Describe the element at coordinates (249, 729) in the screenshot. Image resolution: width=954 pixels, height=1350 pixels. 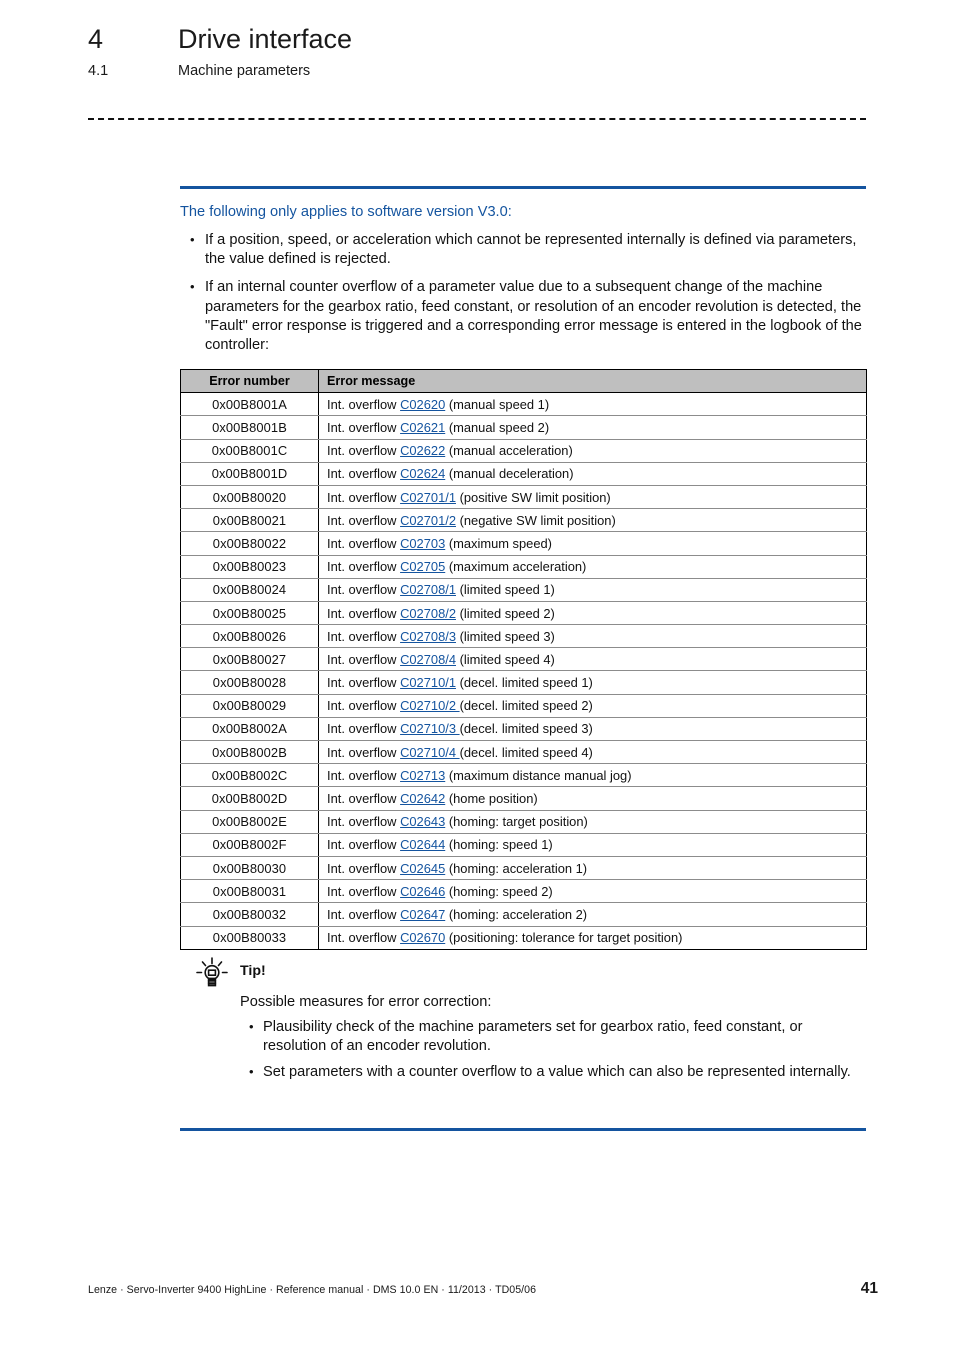
I see `cell-error-number: 0x00B8002A` at that location.